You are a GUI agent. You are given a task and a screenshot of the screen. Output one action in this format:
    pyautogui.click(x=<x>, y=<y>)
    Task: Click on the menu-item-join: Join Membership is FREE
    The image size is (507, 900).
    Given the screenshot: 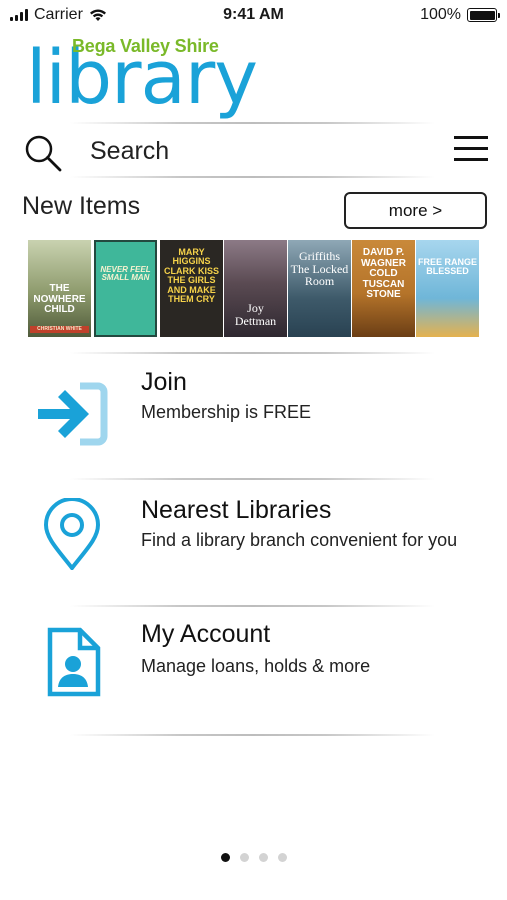 What is the action you would take?
    pyautogui.click(x=253, y=420)
    